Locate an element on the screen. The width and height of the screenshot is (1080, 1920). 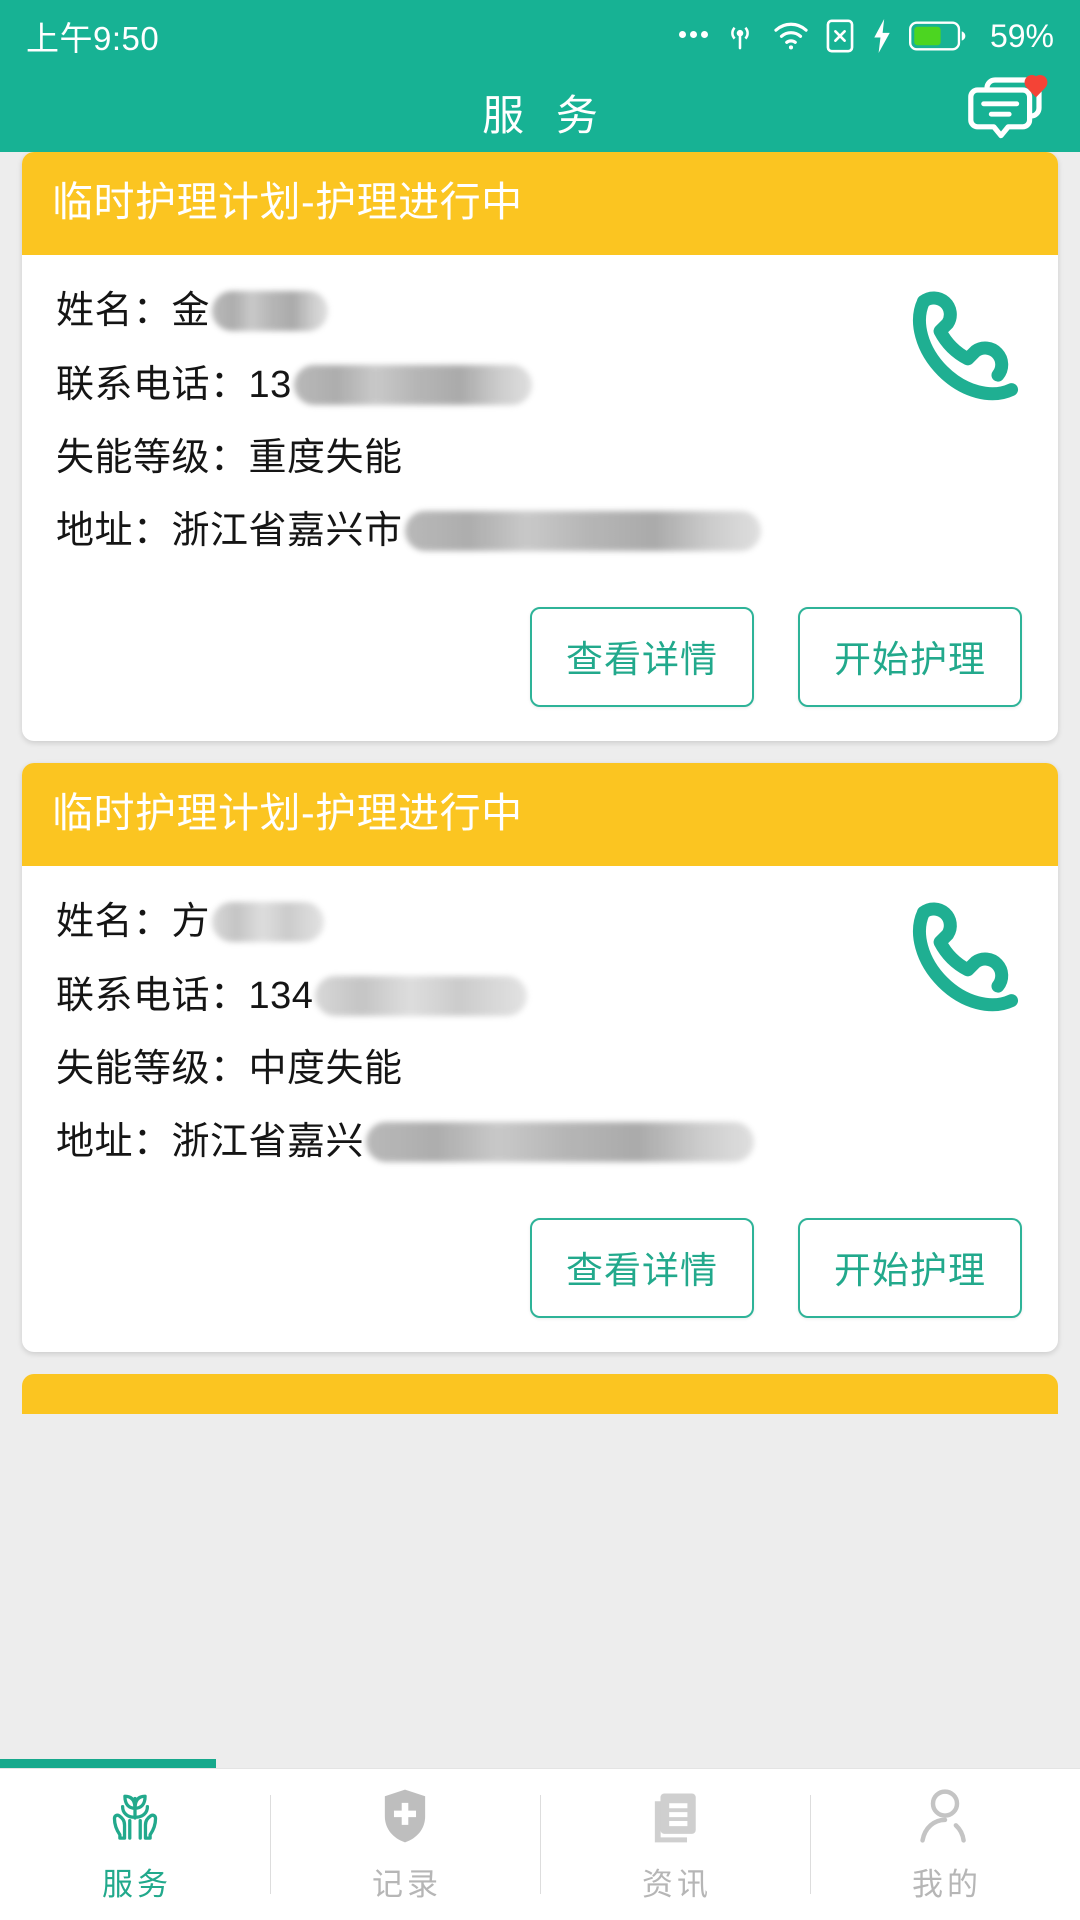
card-body: 姓名： 方 联系电话： 134 失能等级： 中度失能 地址： 浙江省嘉兴 is located at coordinates (540, 1015).